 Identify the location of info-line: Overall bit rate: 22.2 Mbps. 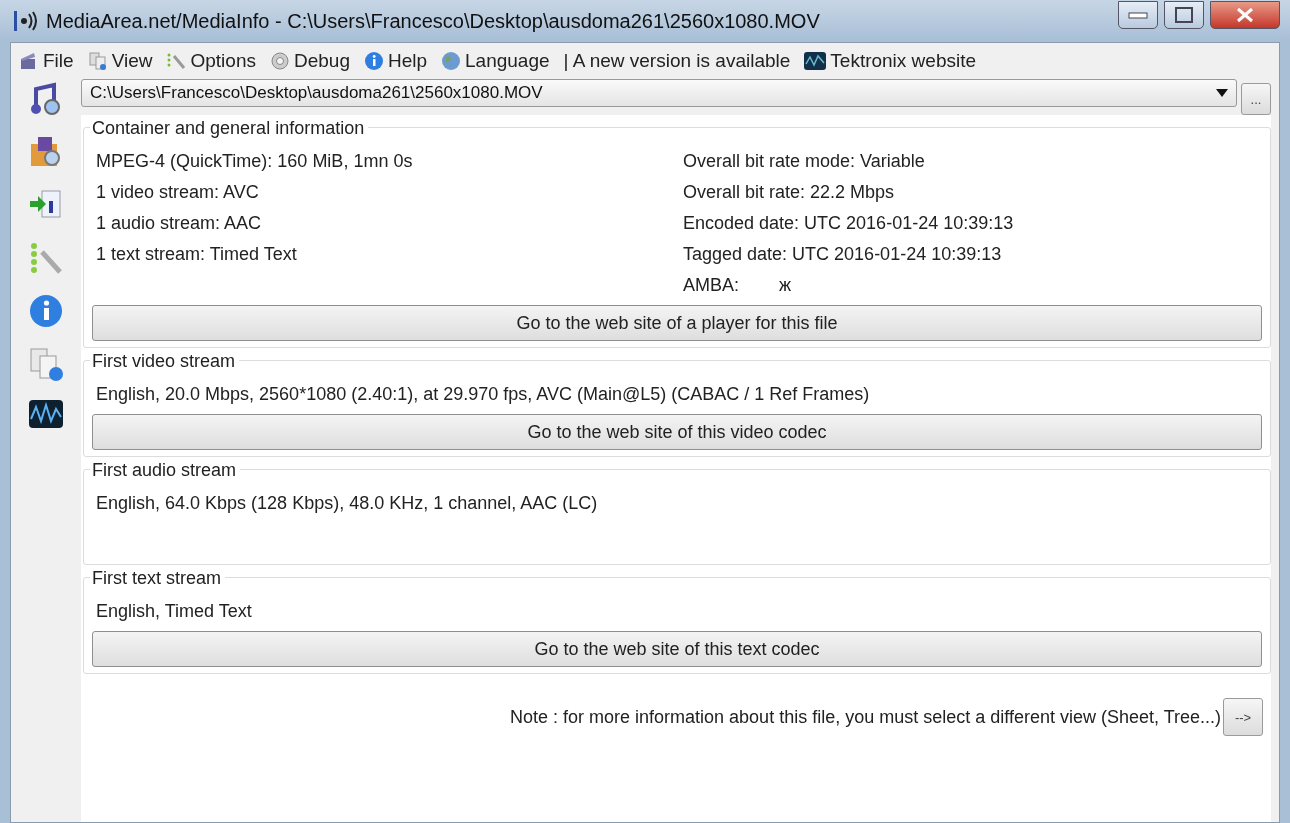
(789, 192).